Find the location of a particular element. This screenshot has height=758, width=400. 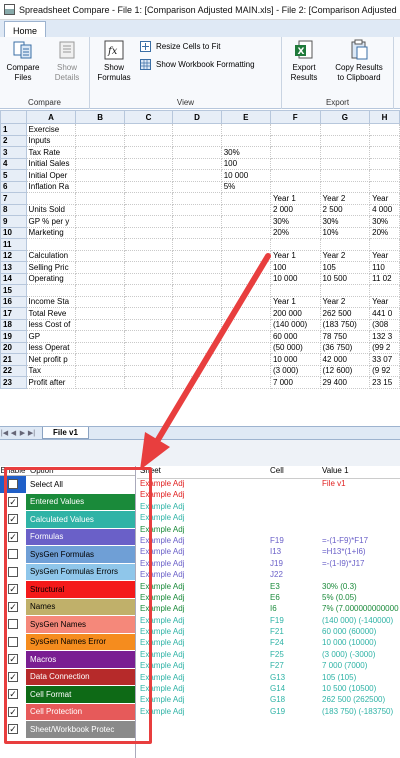

column-header: D is located at coordinates (197, 117).